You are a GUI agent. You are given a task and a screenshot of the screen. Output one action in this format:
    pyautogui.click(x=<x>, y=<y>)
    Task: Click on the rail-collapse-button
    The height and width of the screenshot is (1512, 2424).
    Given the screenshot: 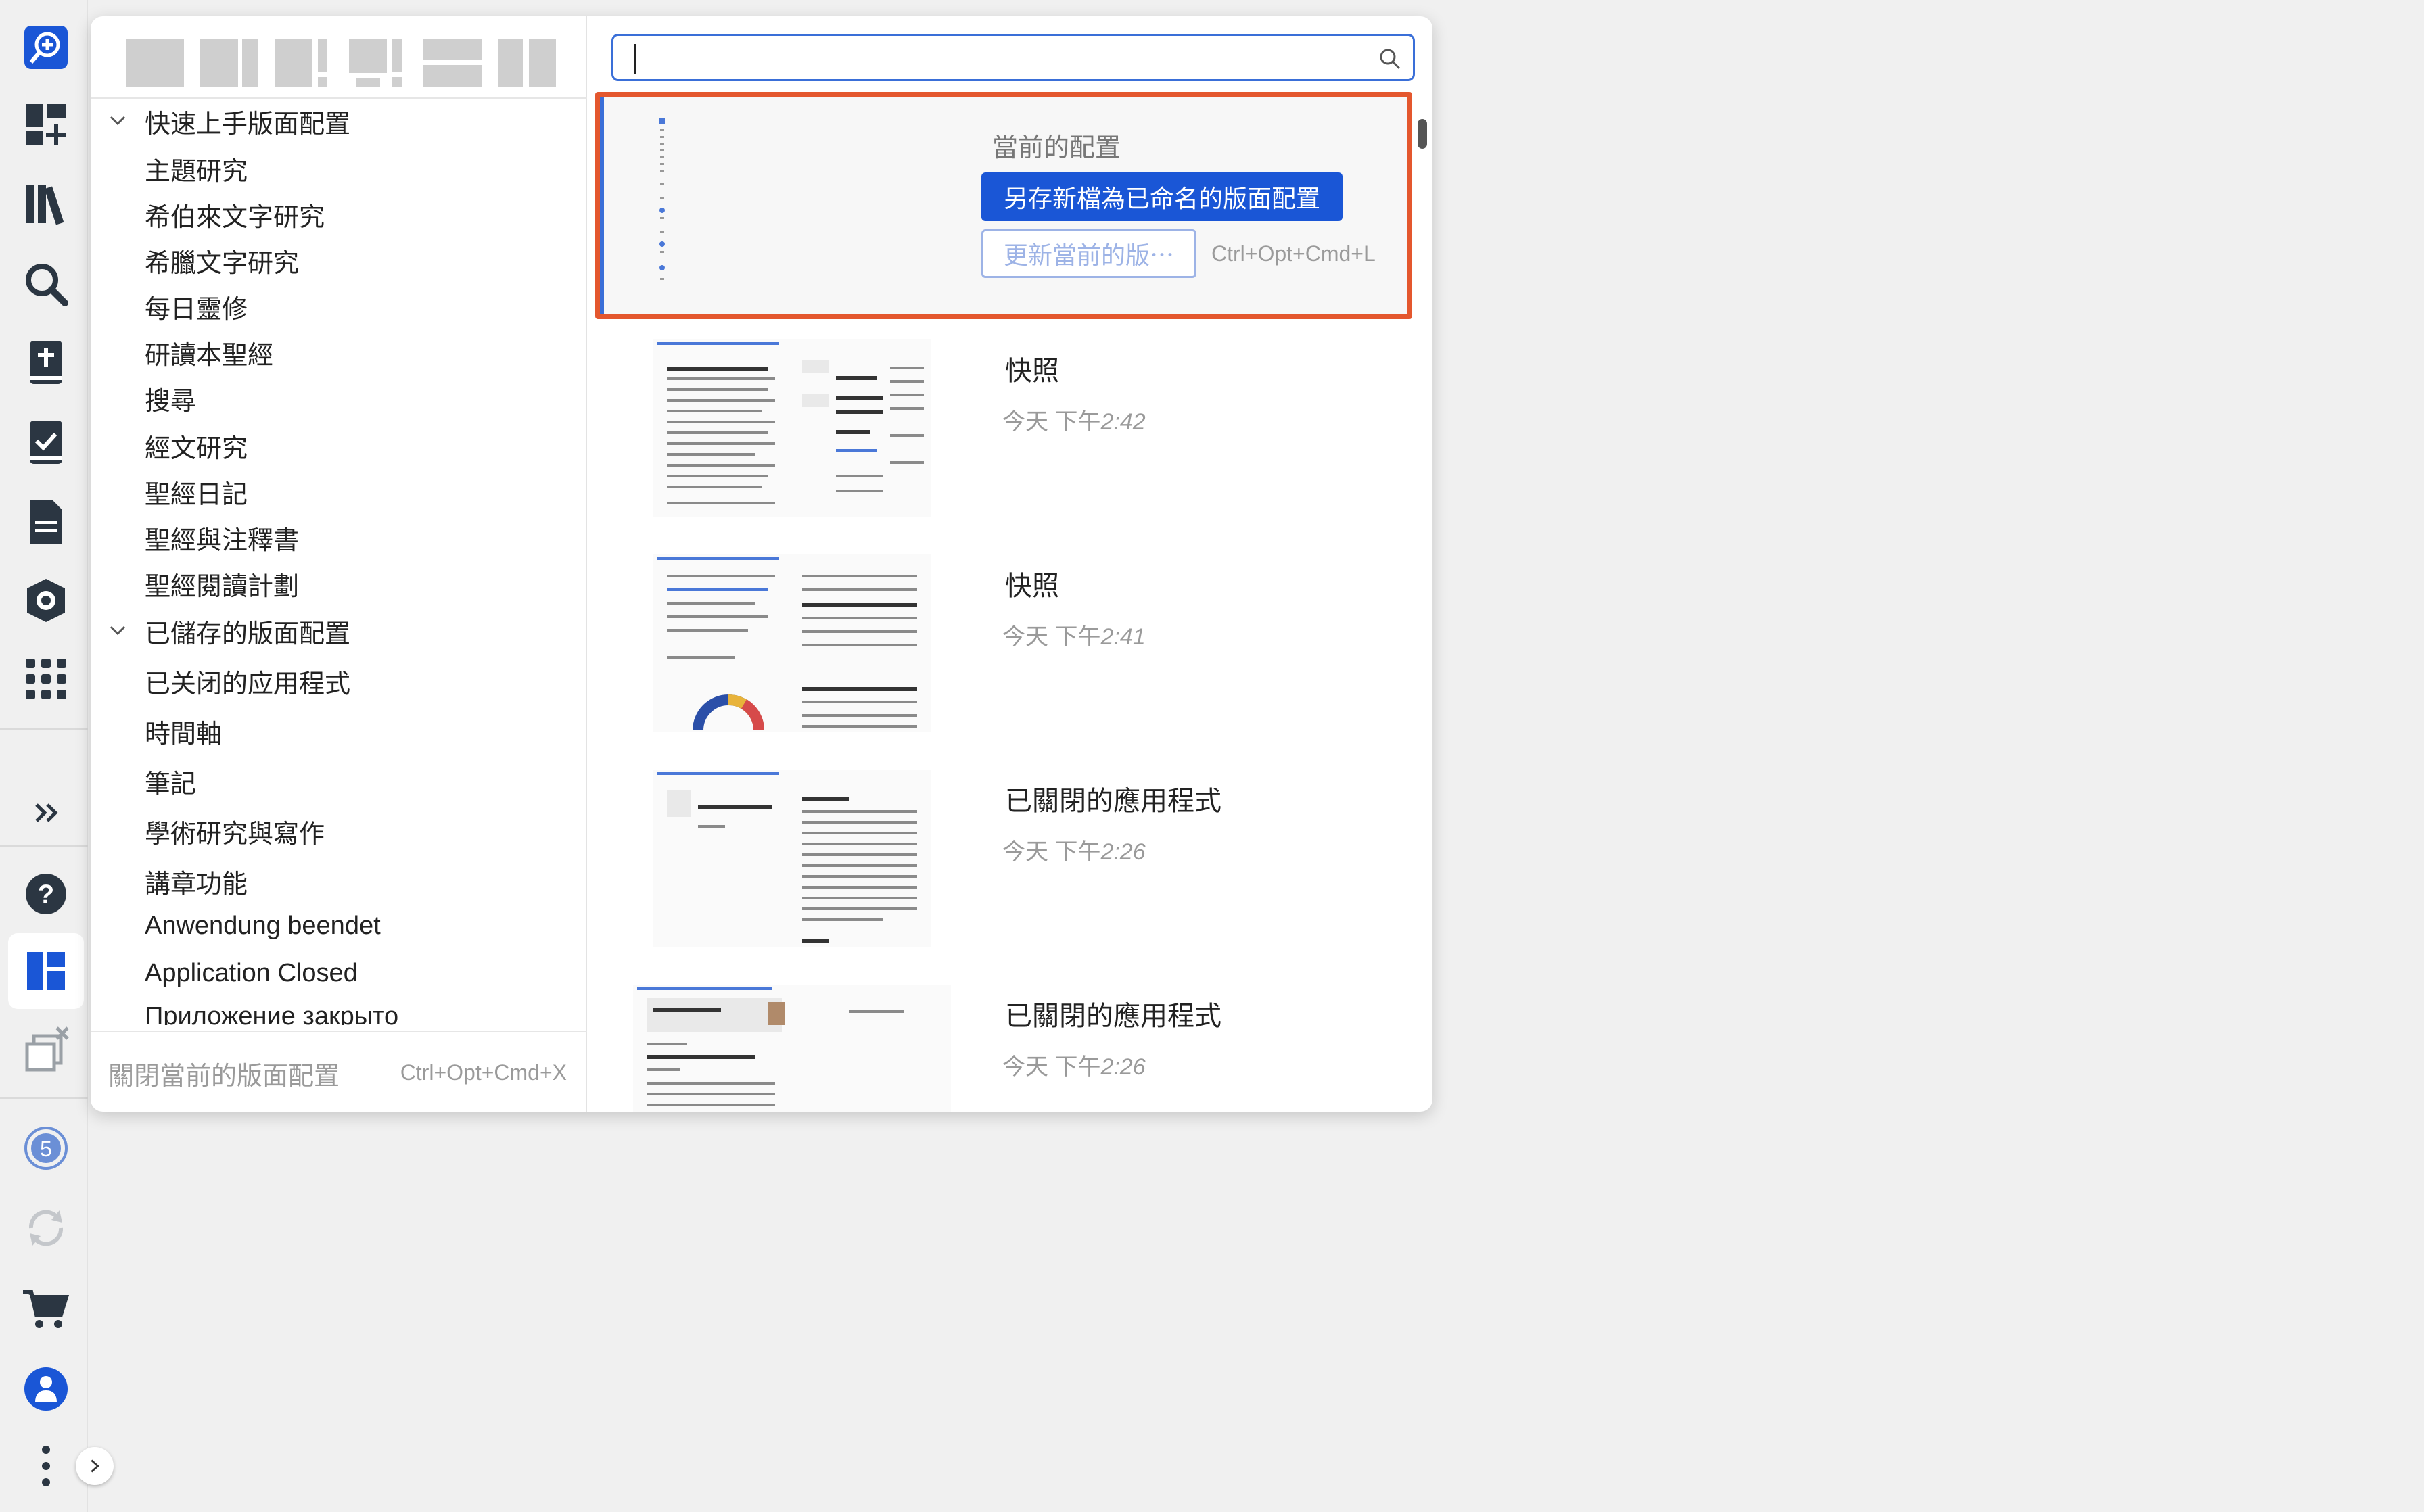 What is the action you would take?
    pyautogui.click(x=95, y=1466)
    